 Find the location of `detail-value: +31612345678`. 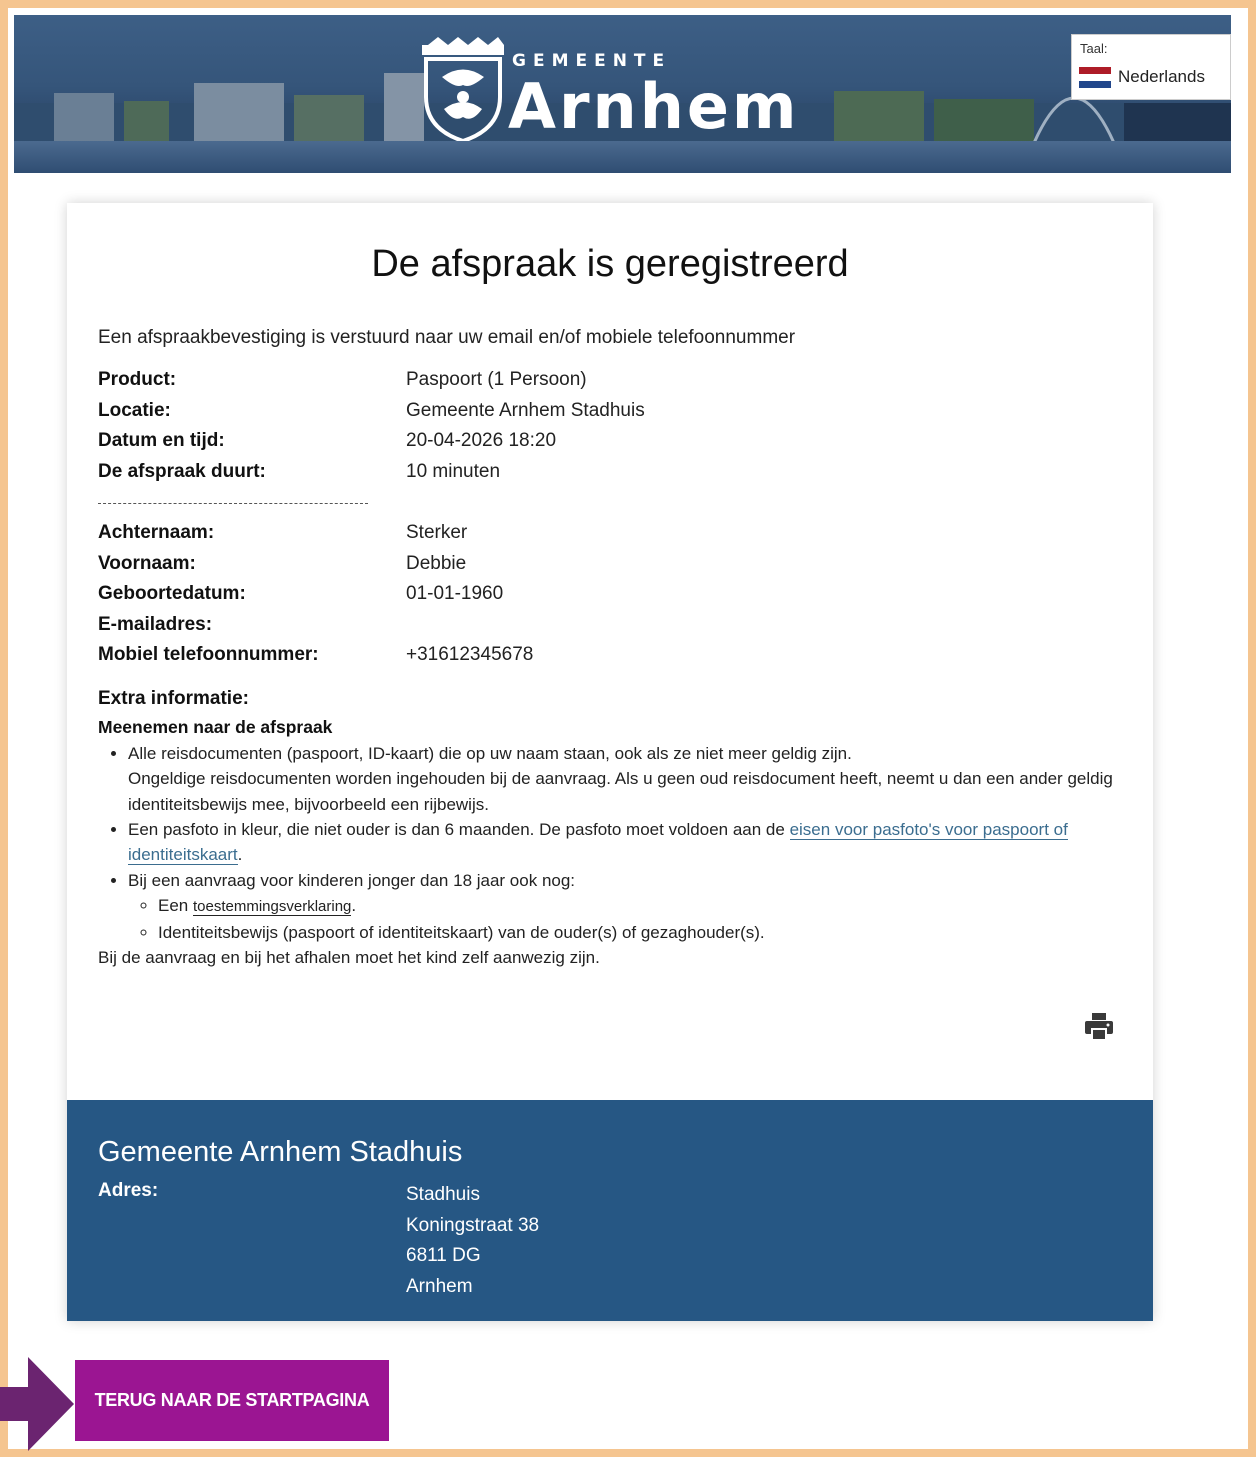

detail-value: +31612345678 is located at coordinates (470, 655).